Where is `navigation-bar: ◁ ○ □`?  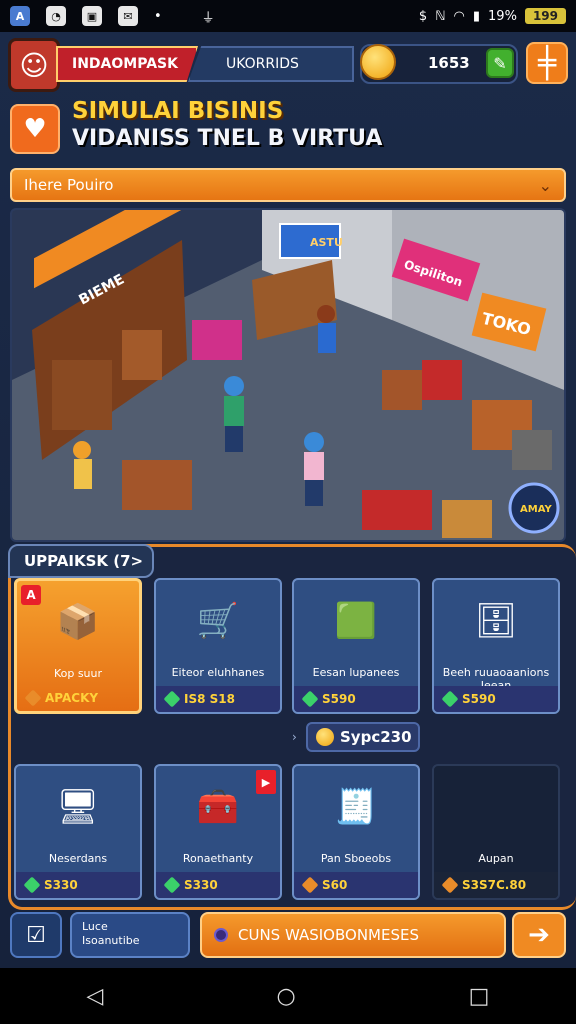 navigation-bar: ◁ ○ □ is located at coordinates (288, 996).